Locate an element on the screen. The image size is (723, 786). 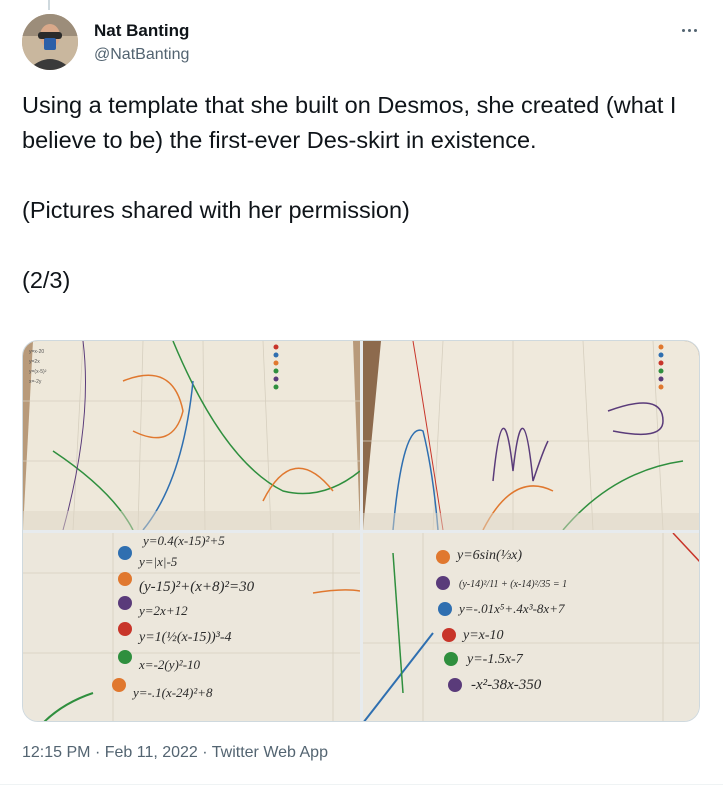
equation-label: x=-2(y)²-10 is located at coordinates (169, 664).